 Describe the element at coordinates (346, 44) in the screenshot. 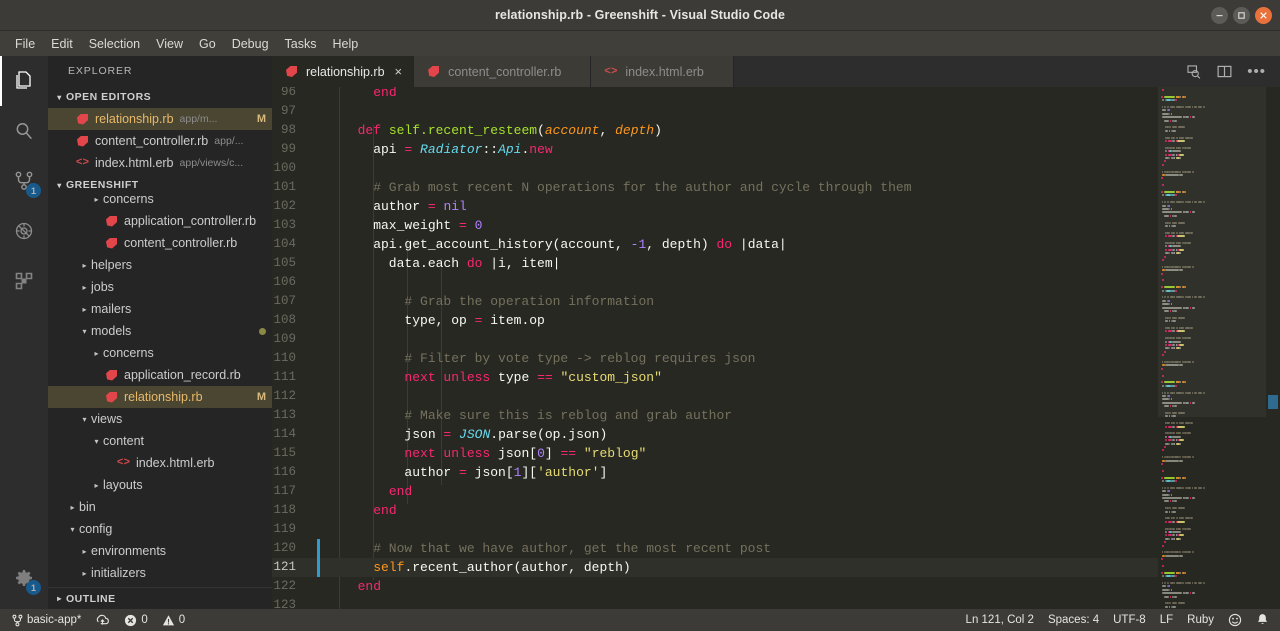

I see `menu-help: Help` at that location.